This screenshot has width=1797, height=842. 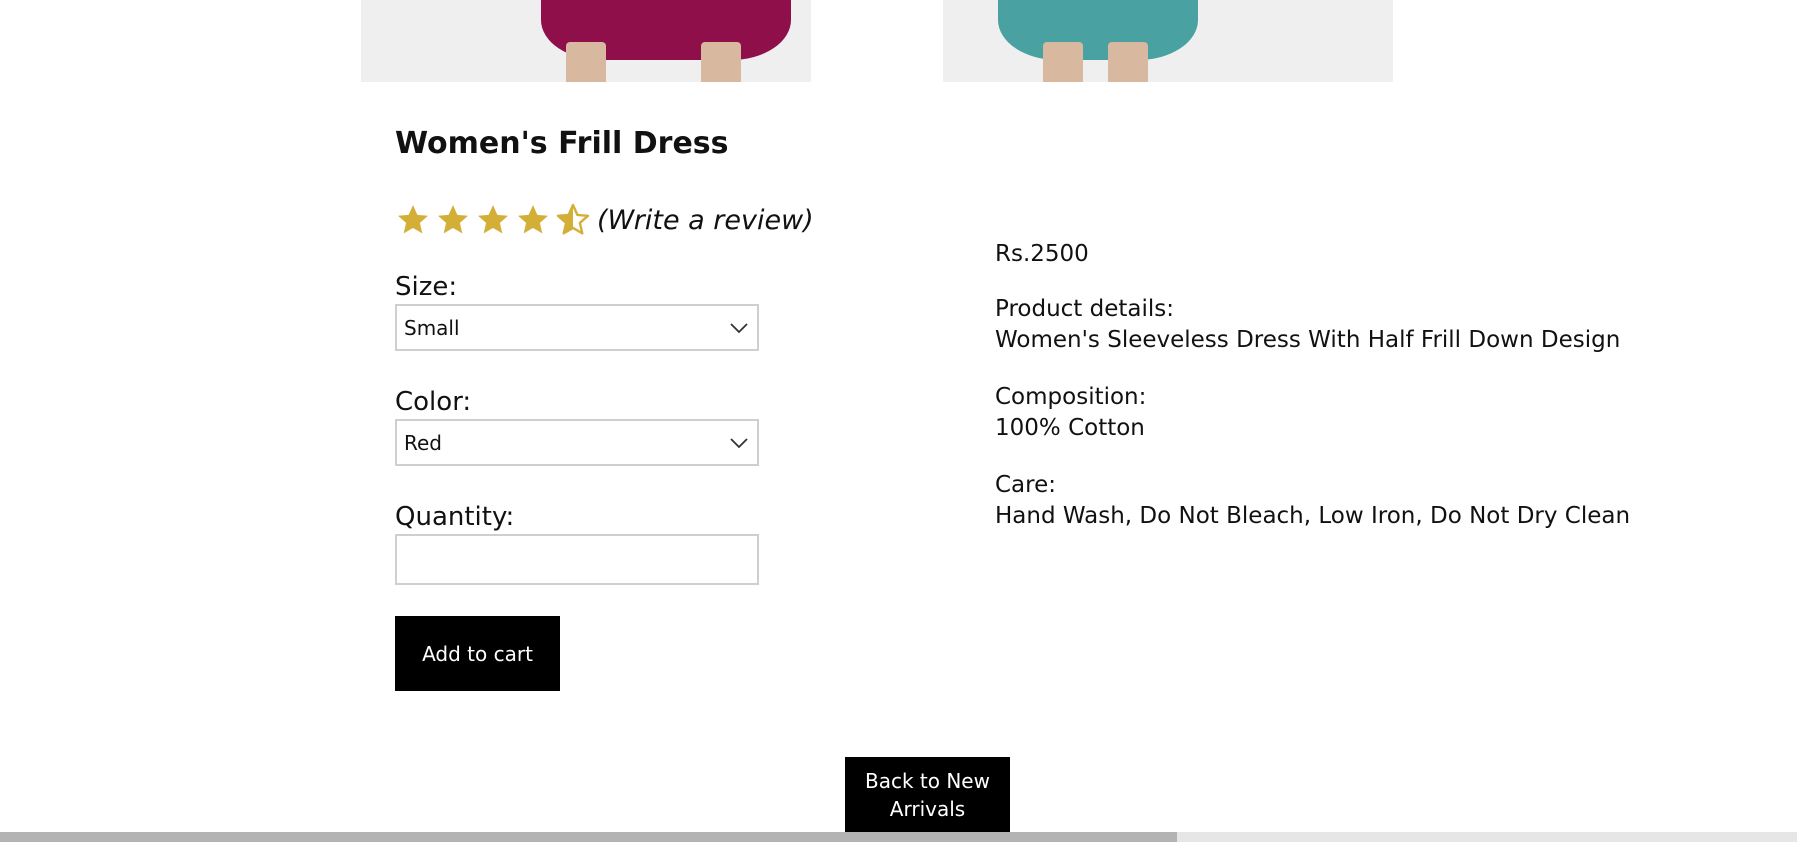 What do you see at coordinates (573, 219) in the screenshot?
I see `half-star-icon` at bounding box center [573, 219].